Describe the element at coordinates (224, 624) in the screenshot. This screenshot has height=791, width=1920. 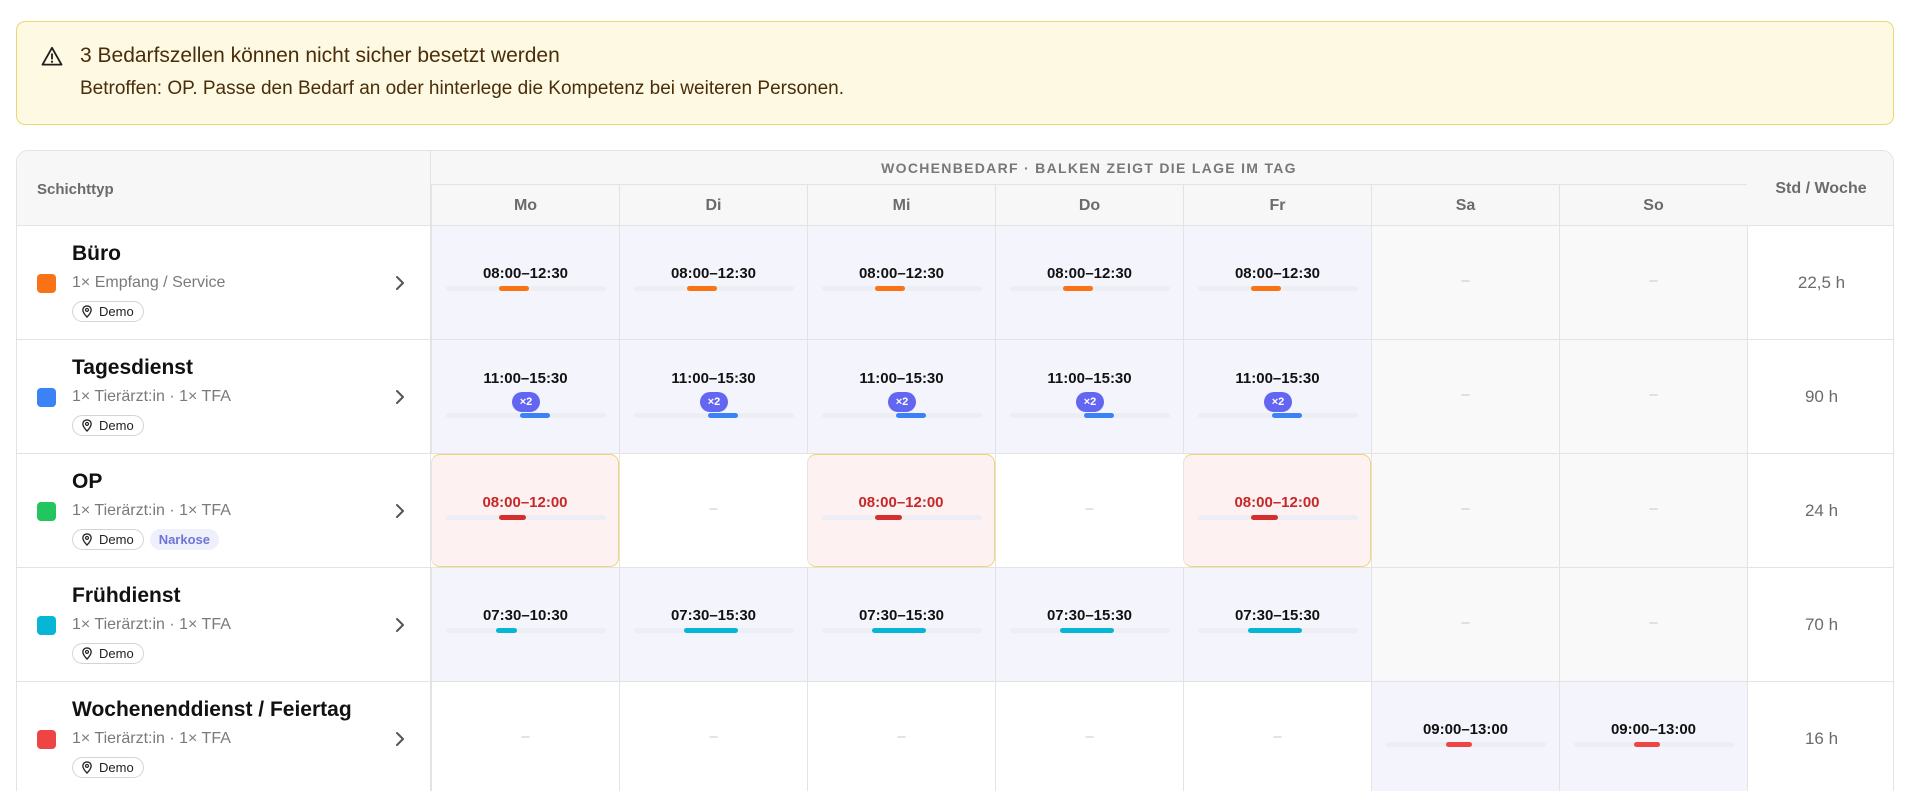
I see `shift-type-frühdienst: Frühdienst 1× Tierärzt:in · 1× TFA Demo` at that location.